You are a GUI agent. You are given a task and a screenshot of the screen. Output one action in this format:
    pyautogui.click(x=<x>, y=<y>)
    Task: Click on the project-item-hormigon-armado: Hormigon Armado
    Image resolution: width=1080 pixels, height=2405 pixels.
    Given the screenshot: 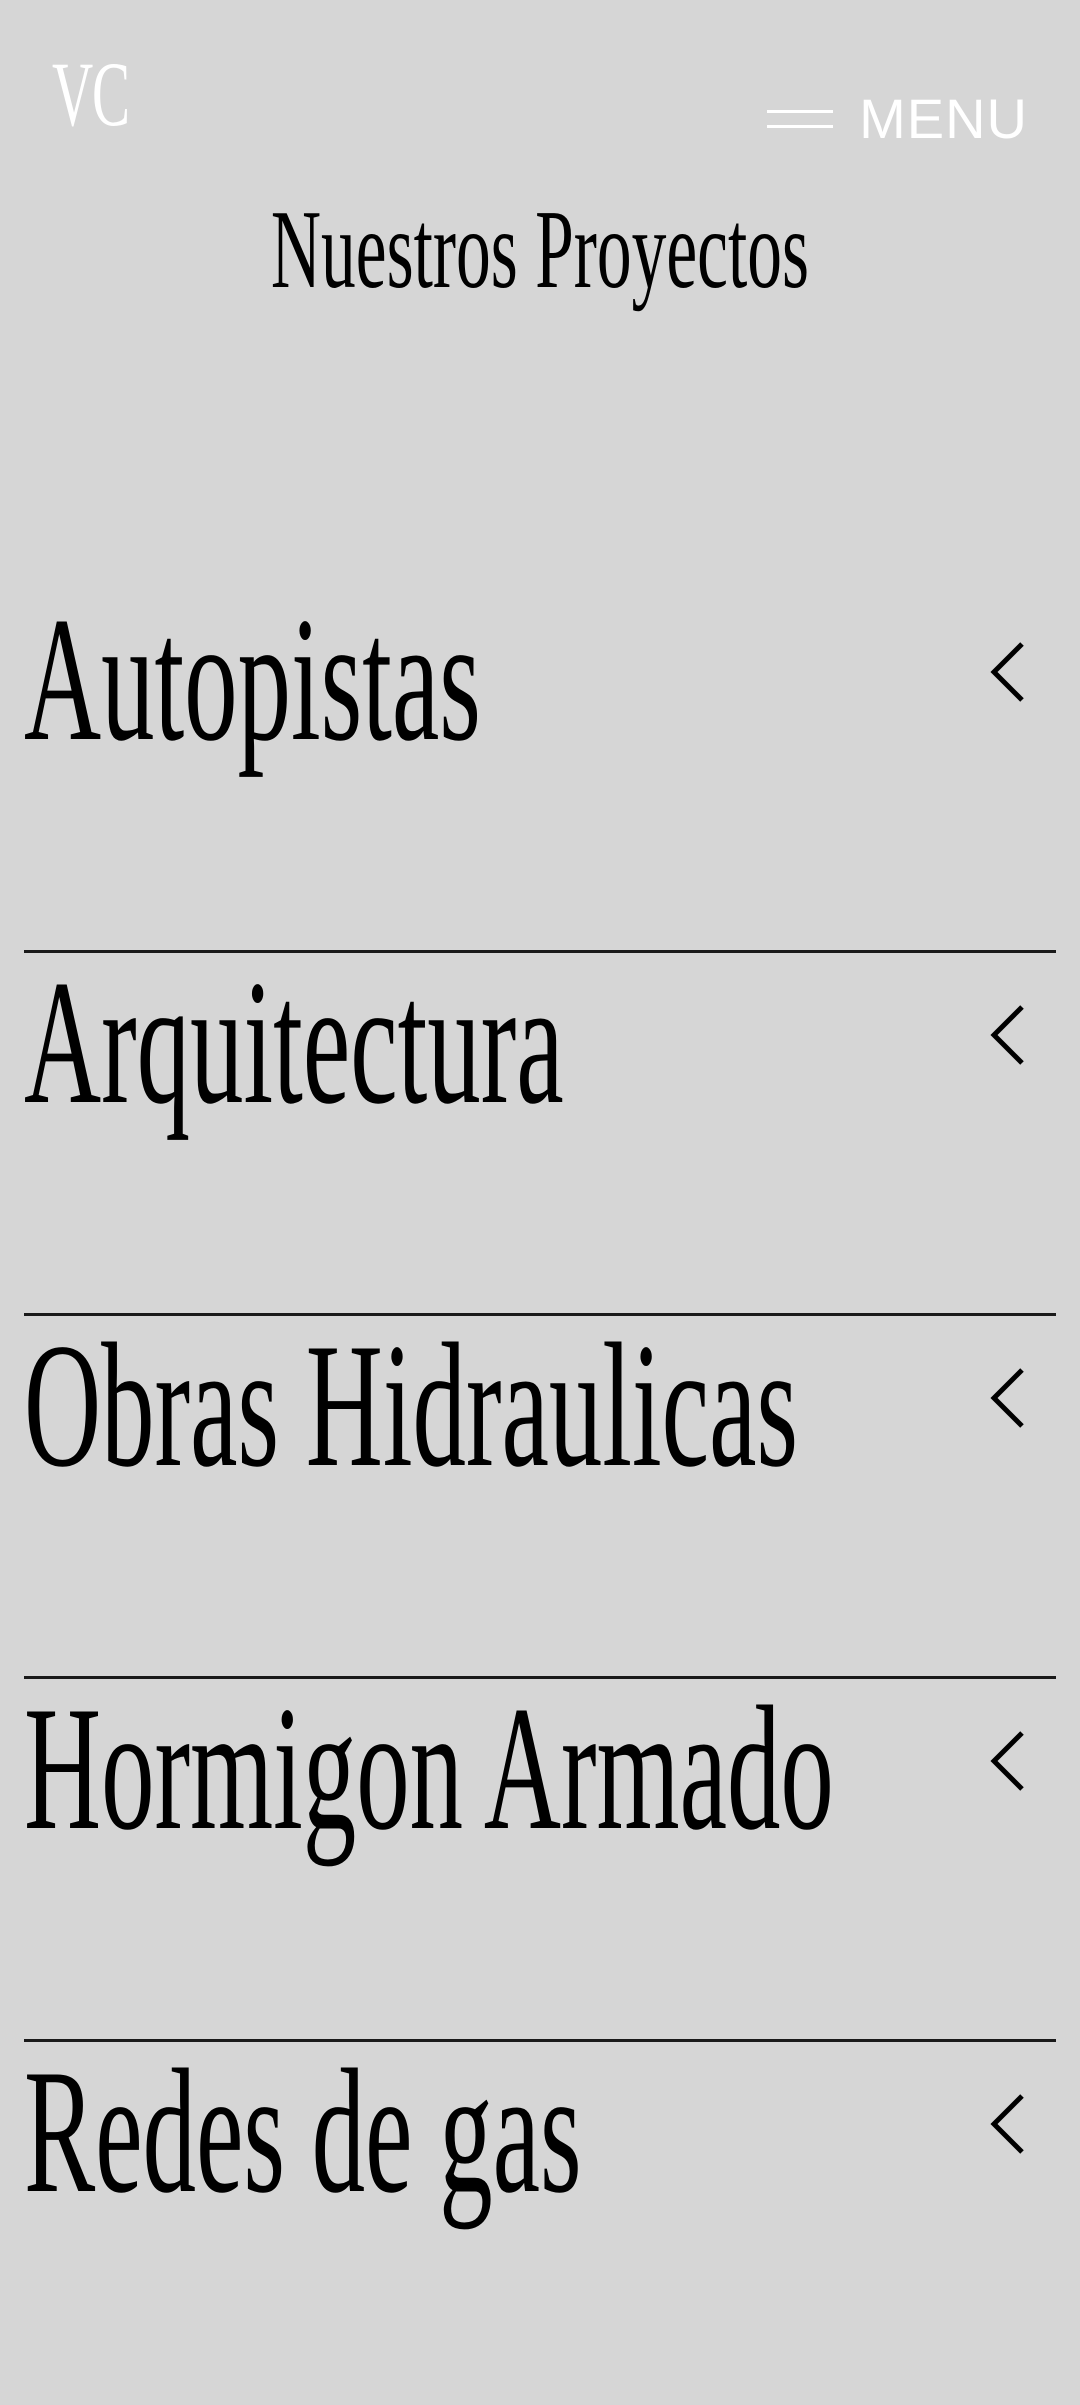 What is the action you would take?
    pyautogui.click(x=540, y=1860)
    